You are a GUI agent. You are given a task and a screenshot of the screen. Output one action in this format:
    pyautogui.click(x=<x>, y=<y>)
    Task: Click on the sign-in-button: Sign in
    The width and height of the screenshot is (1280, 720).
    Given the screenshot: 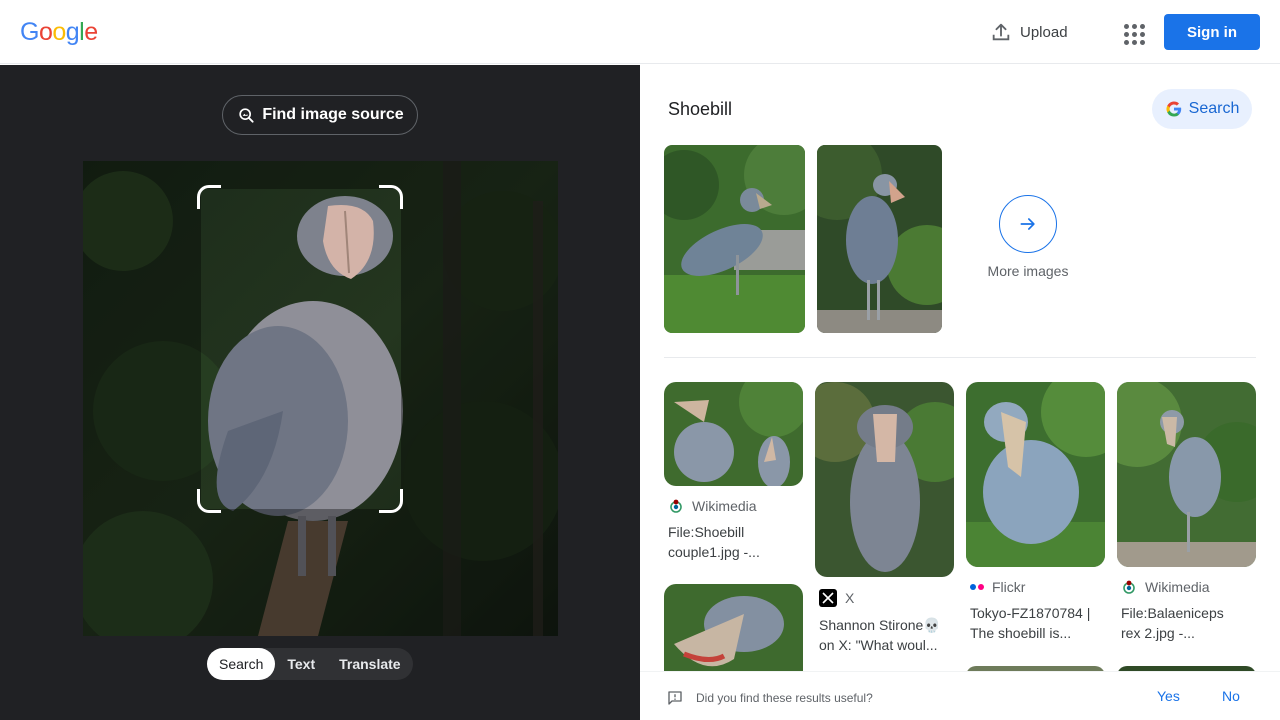 What is the action you would take?
    pyautogui.click(x=1212, y=32)
    